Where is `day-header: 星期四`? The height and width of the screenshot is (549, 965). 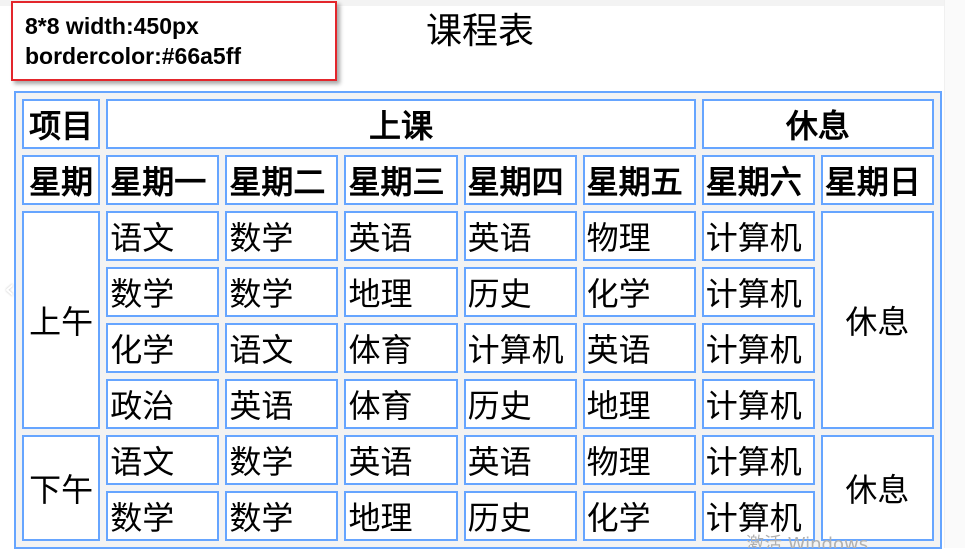
day-header: 星期四 is located at coordinates (520, 180).